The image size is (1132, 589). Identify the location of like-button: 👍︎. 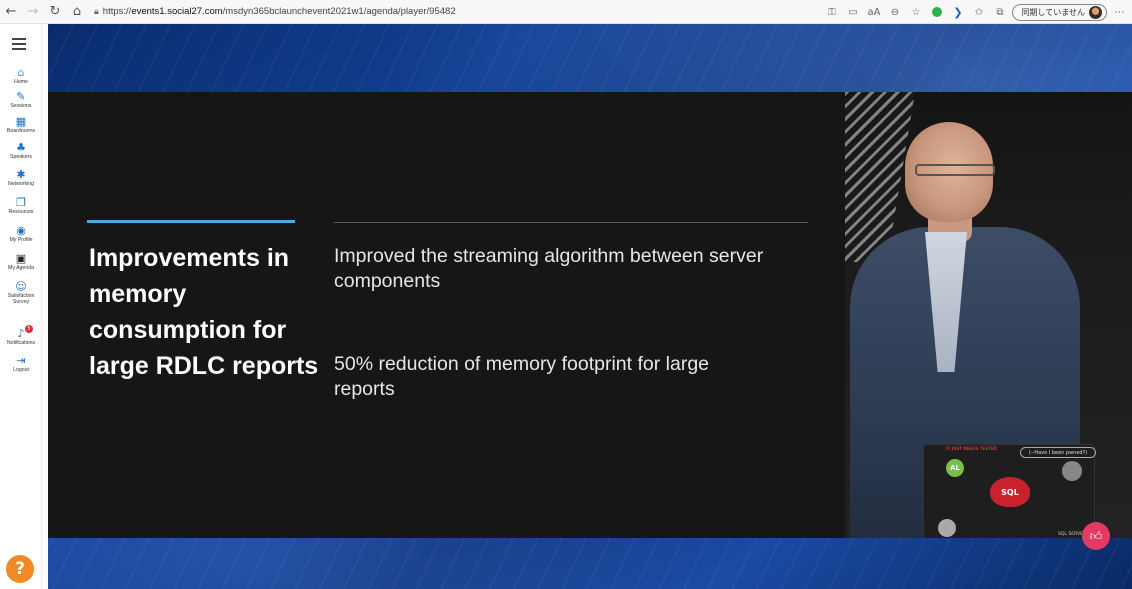
(1096, 536).